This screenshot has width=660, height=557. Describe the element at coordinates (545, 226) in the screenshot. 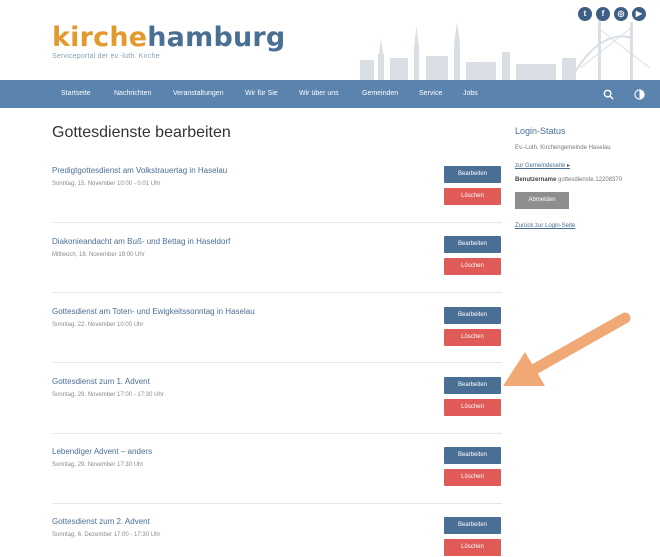

I see `back-to-login-link: Zurück zur Login-Seite` at that location.